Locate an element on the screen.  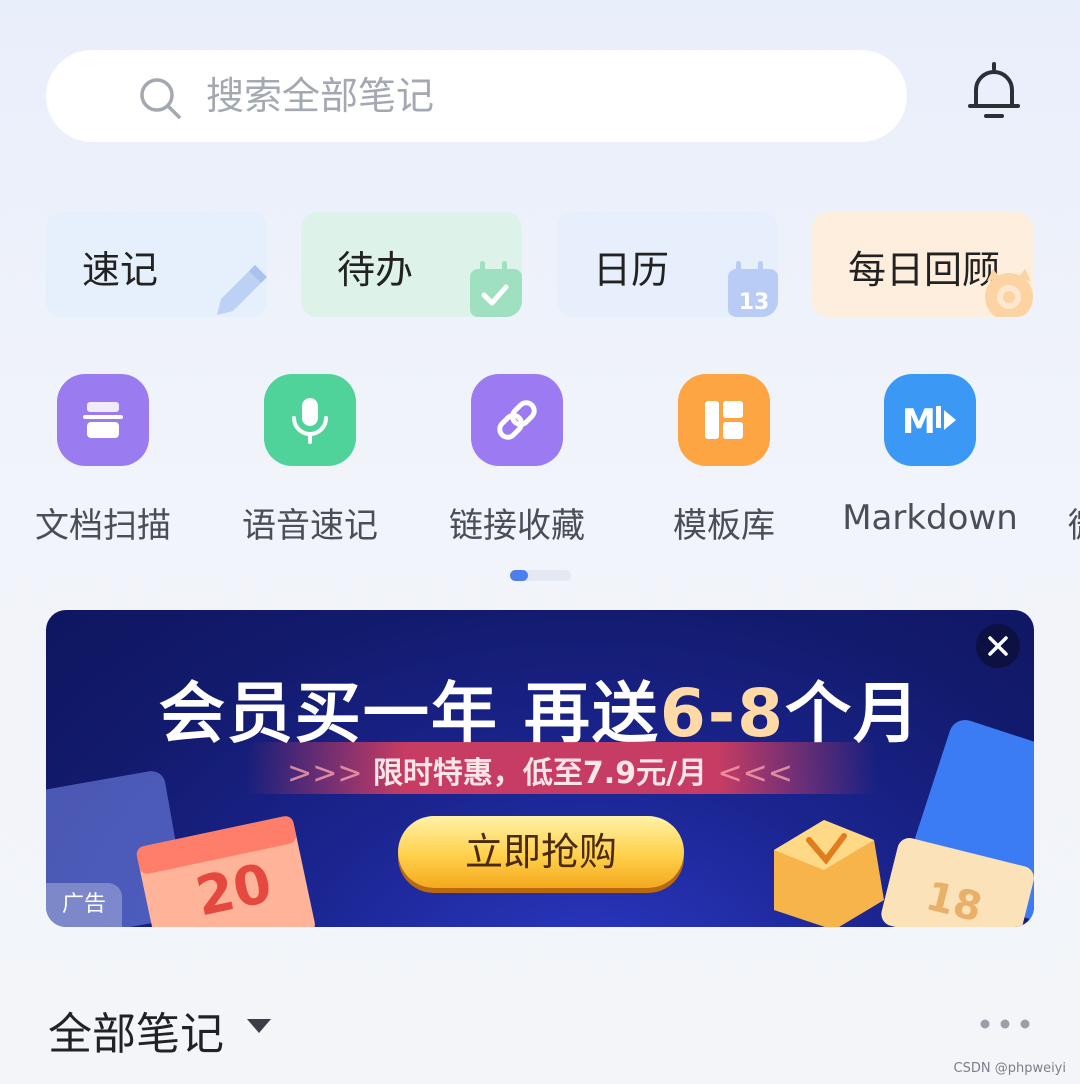
calendar-check-icon is located at coordinates (496, 289).